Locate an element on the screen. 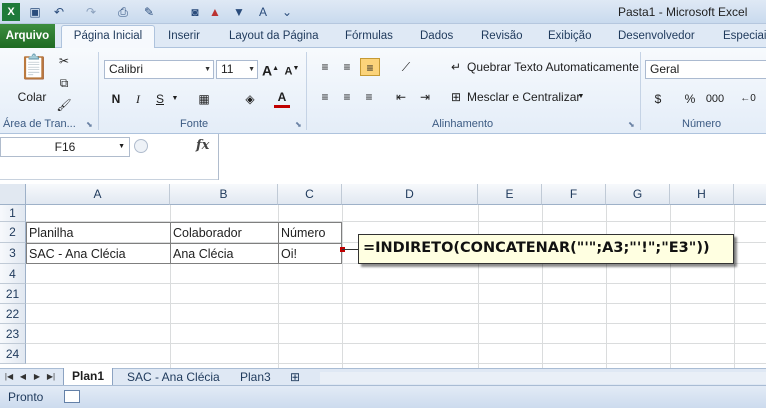 This screenshot has width=766, height=408. font-dialog-launcher-icon: ⬊ is located at coordinates (299, 124).